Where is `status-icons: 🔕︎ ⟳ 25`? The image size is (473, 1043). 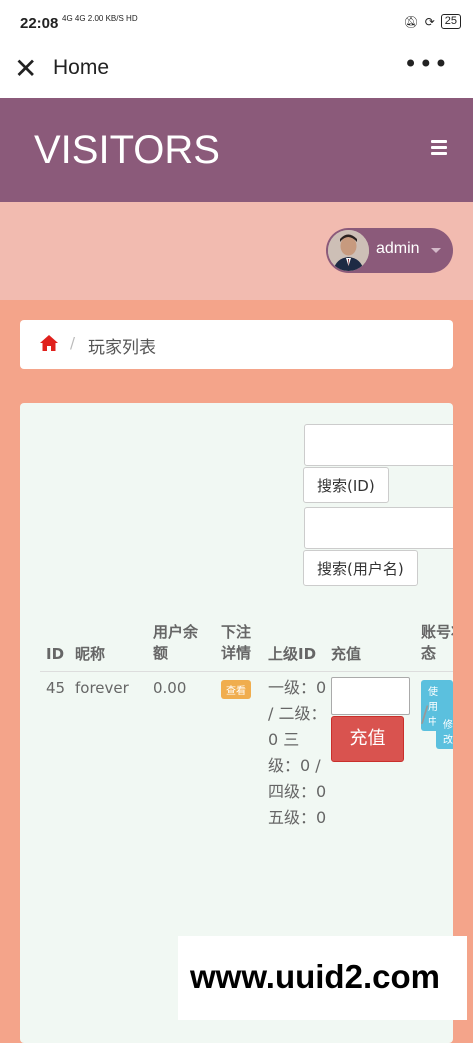 status-icons: 🔕︎ ⟳ 25 is located at coordinates (432, 21).